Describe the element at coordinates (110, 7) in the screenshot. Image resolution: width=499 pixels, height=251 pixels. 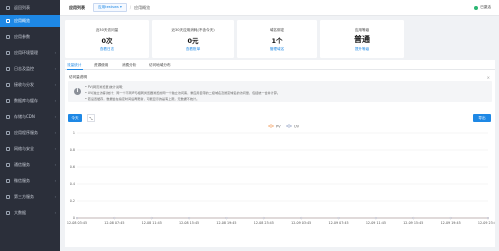
I see `app-select-dropdown: 应用testsws ▾` at that location.